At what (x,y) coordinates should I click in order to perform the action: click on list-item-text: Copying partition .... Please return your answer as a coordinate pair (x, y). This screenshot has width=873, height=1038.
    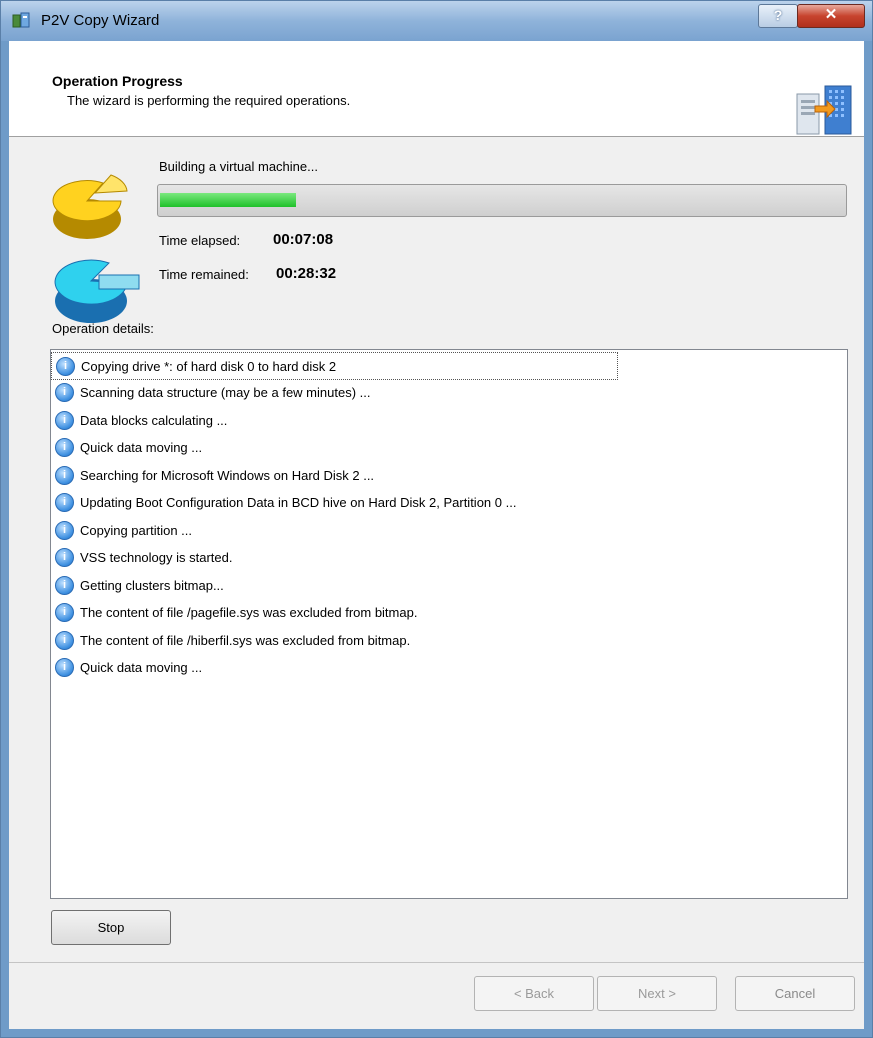
    Looking at the image, I should click on (136, 530).